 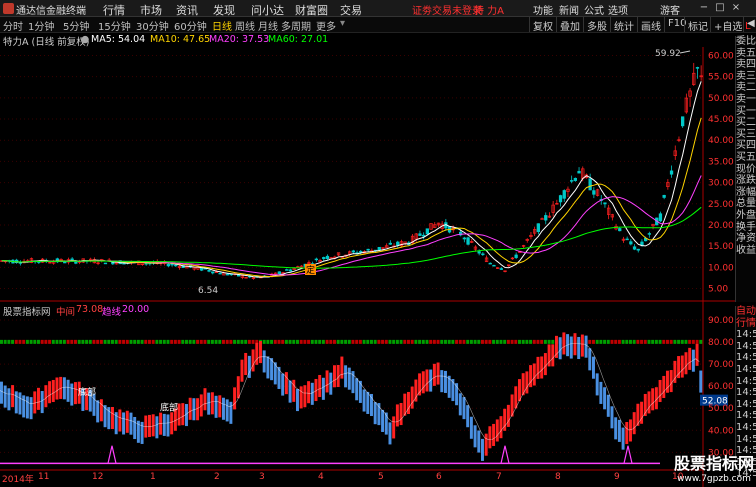 I want to click on minimize-button: −, so click(x=704, y=8).